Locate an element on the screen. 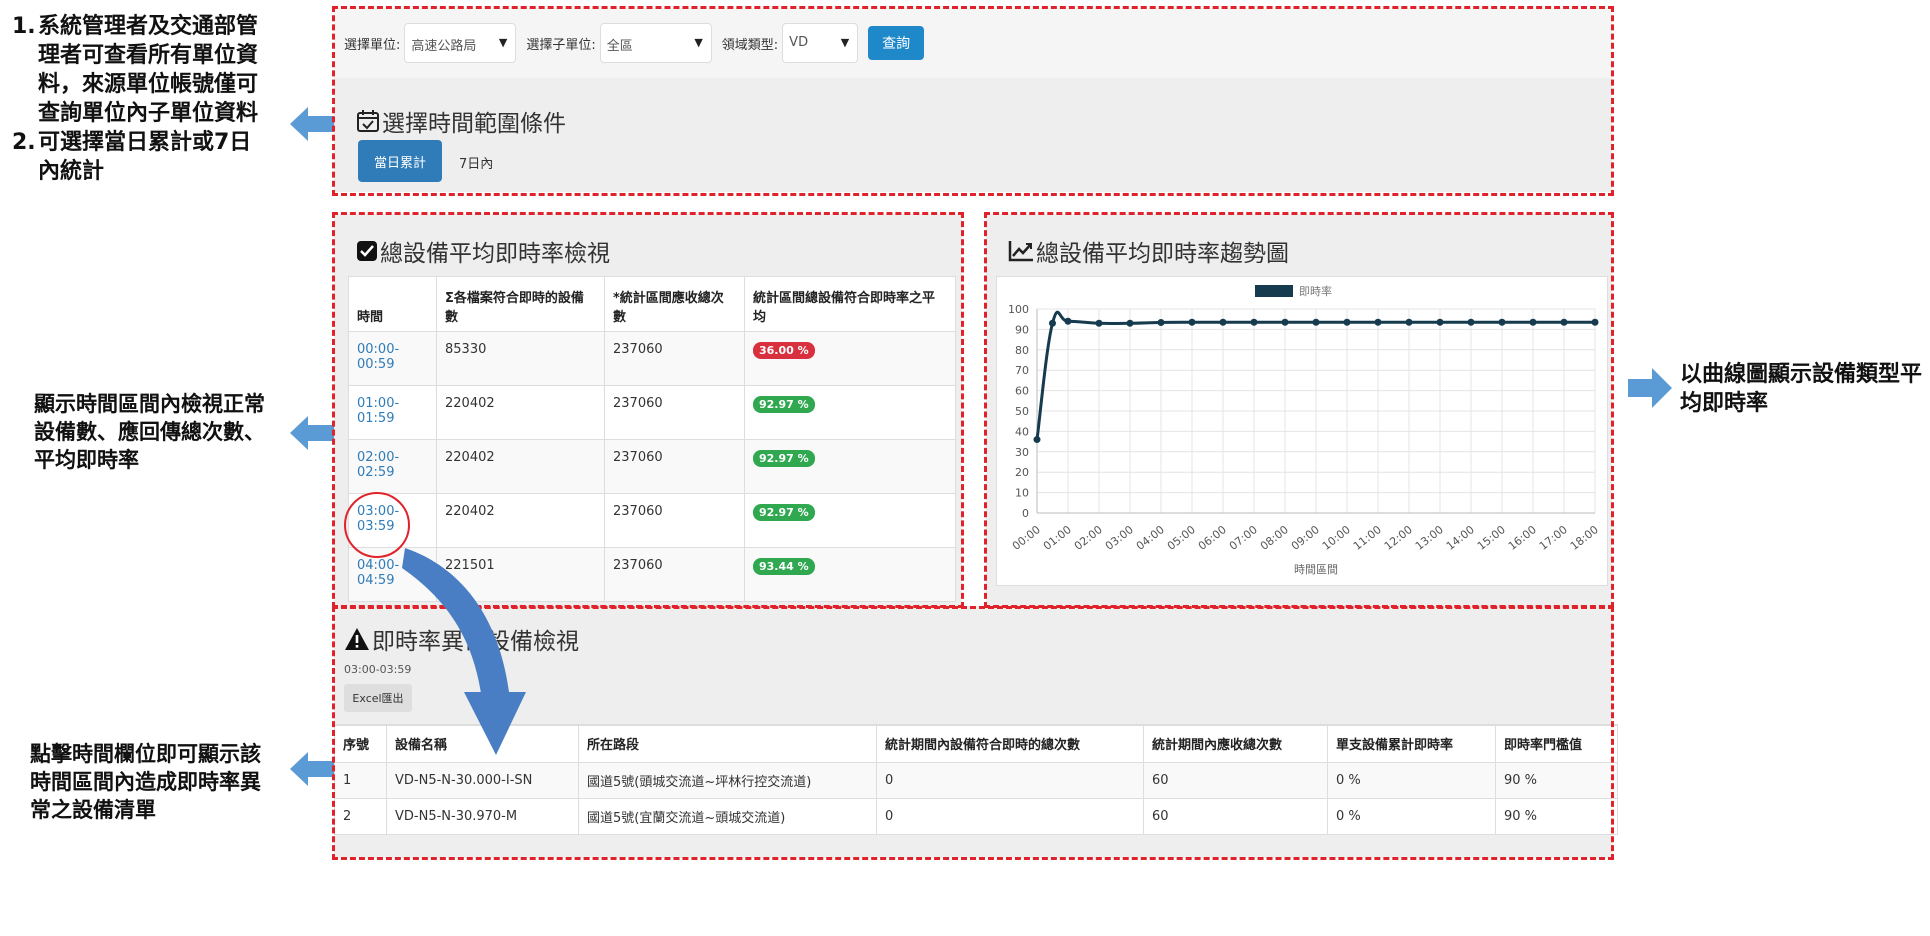  road-section-cell: 國道5號(宜蘭交流道~頭城交流道) is located at coordinates (727, 816).